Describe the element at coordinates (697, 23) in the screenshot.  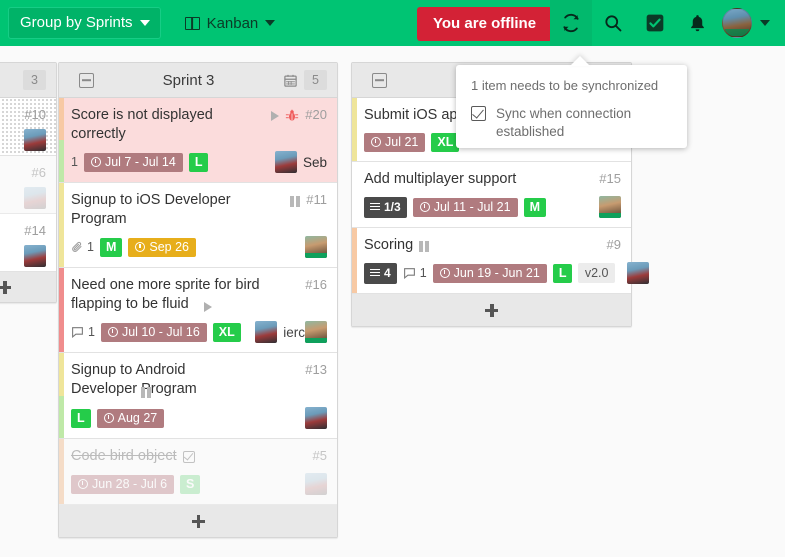
I see `bell-icon` at that location.